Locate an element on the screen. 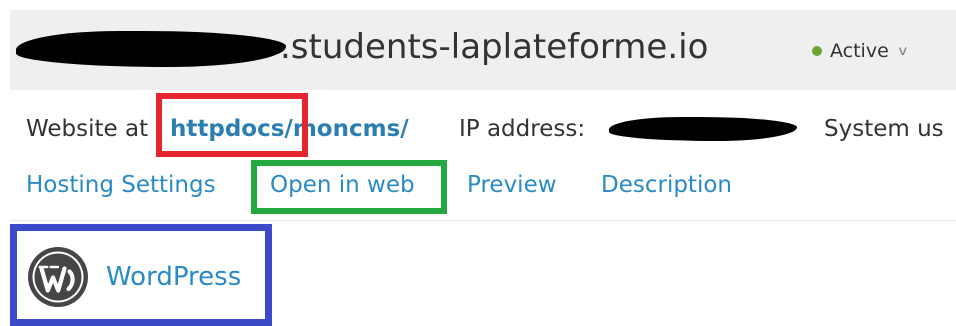 The height and width of the screenshot is (326, 956). description-link: Description is located at coordinates (666, 185).